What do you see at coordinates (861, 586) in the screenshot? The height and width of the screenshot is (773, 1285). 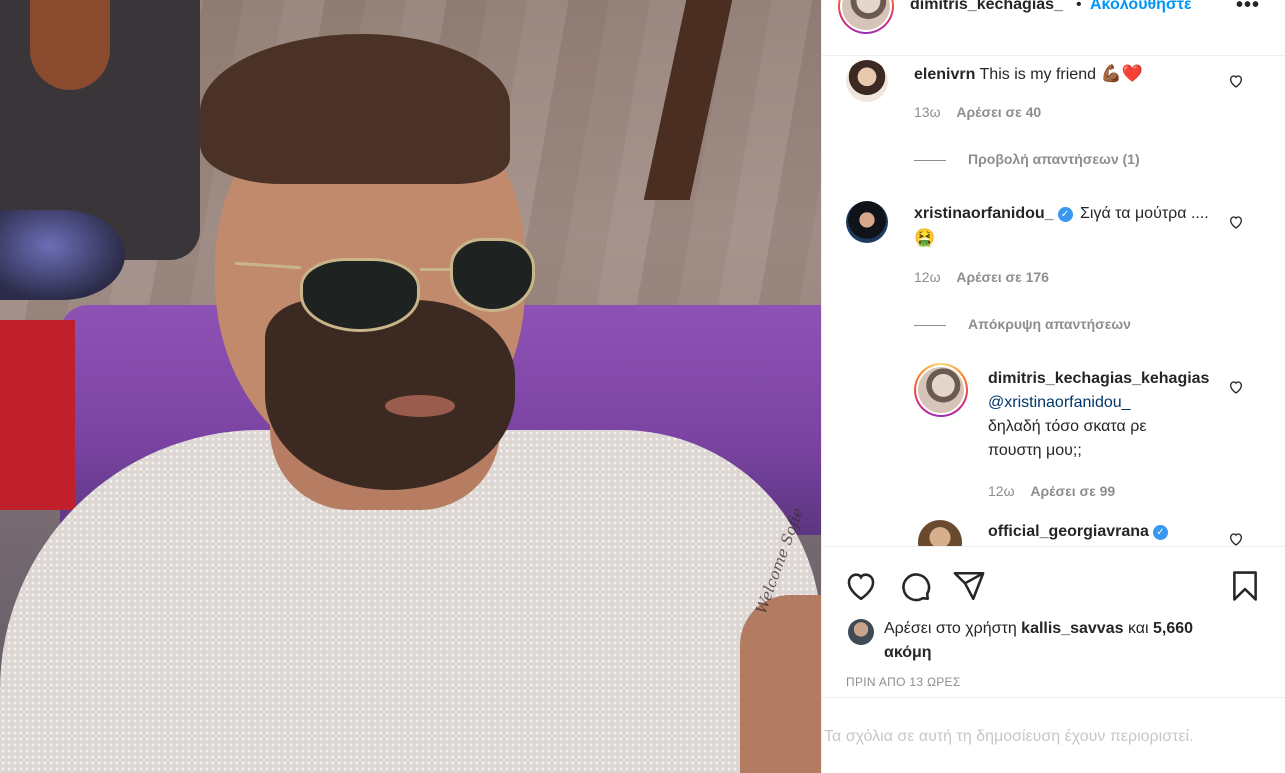 I see `heart-icon` at bounding box center [861, 586].